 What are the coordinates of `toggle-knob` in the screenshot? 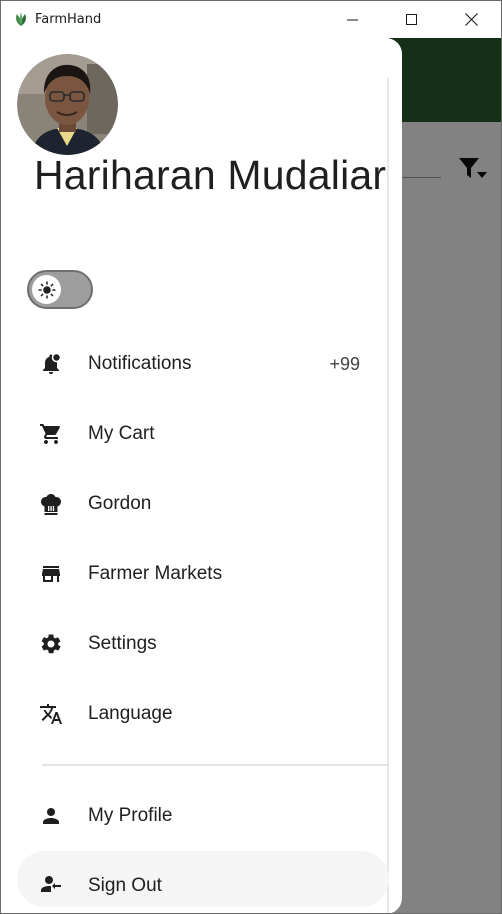 It's located at (46, 289).